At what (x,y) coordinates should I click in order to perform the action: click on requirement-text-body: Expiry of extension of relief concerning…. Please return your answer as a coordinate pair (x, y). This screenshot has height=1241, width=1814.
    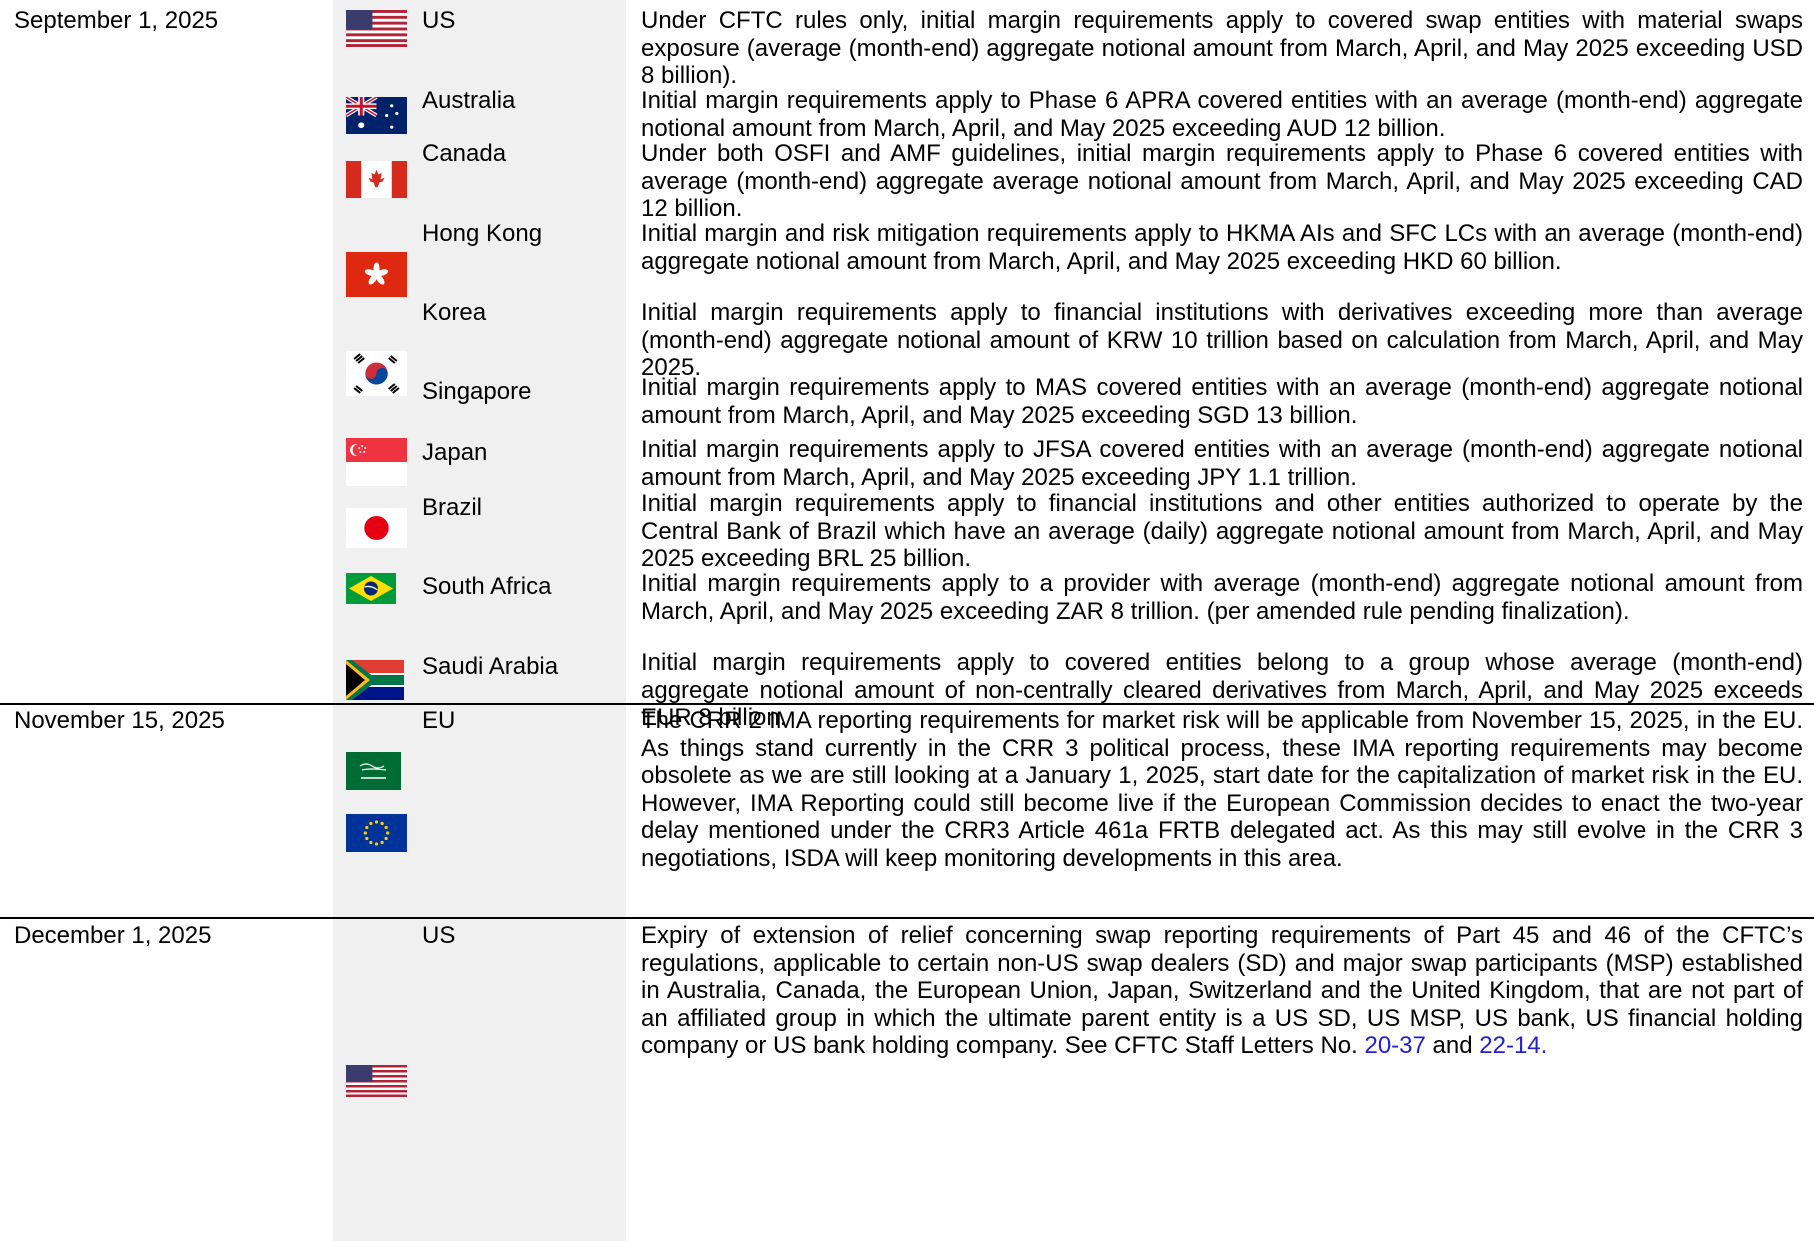
    Looking at the image, I should click on (1222, 991).